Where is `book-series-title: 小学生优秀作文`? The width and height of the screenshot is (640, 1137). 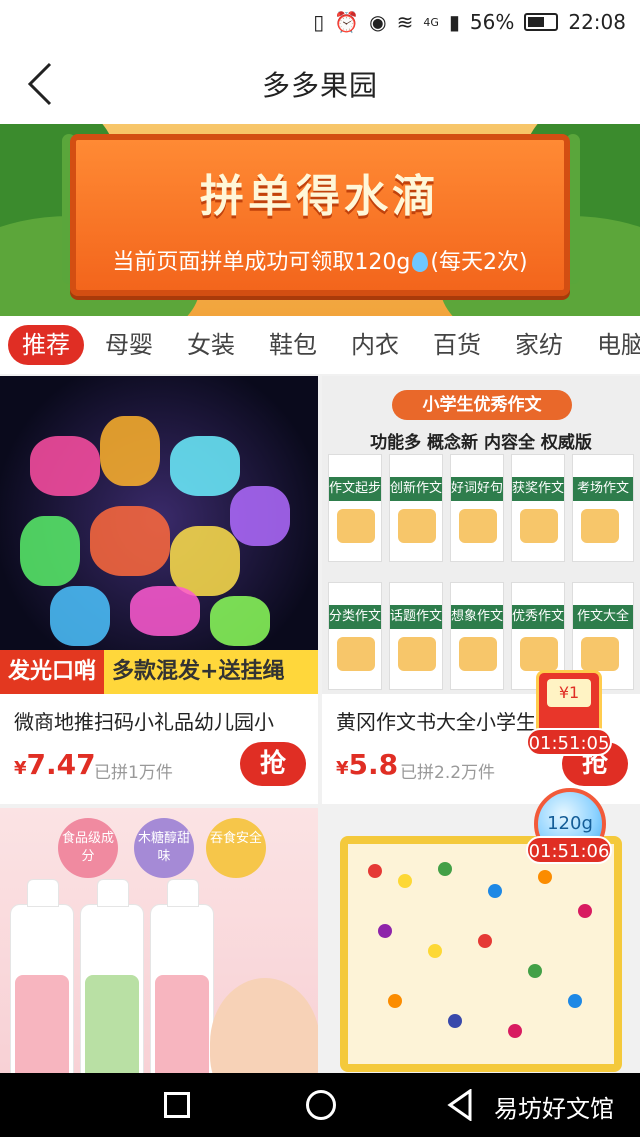 book-series-title: 小学生优秀作文 is located at coordinates (482, 405).